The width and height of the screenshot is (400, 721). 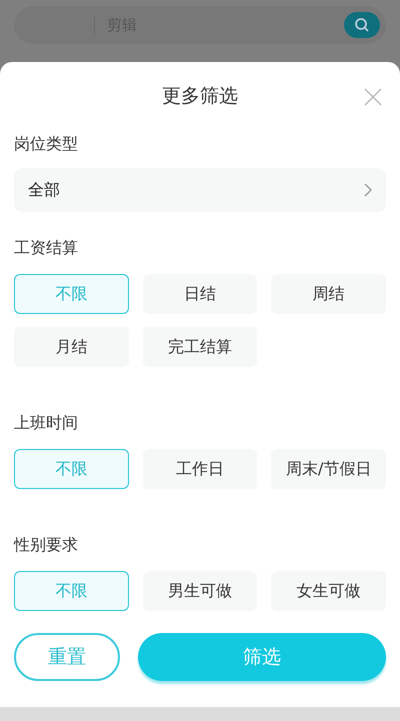 I want to click on job-type-select: 全部, so click(x=200, y=190).